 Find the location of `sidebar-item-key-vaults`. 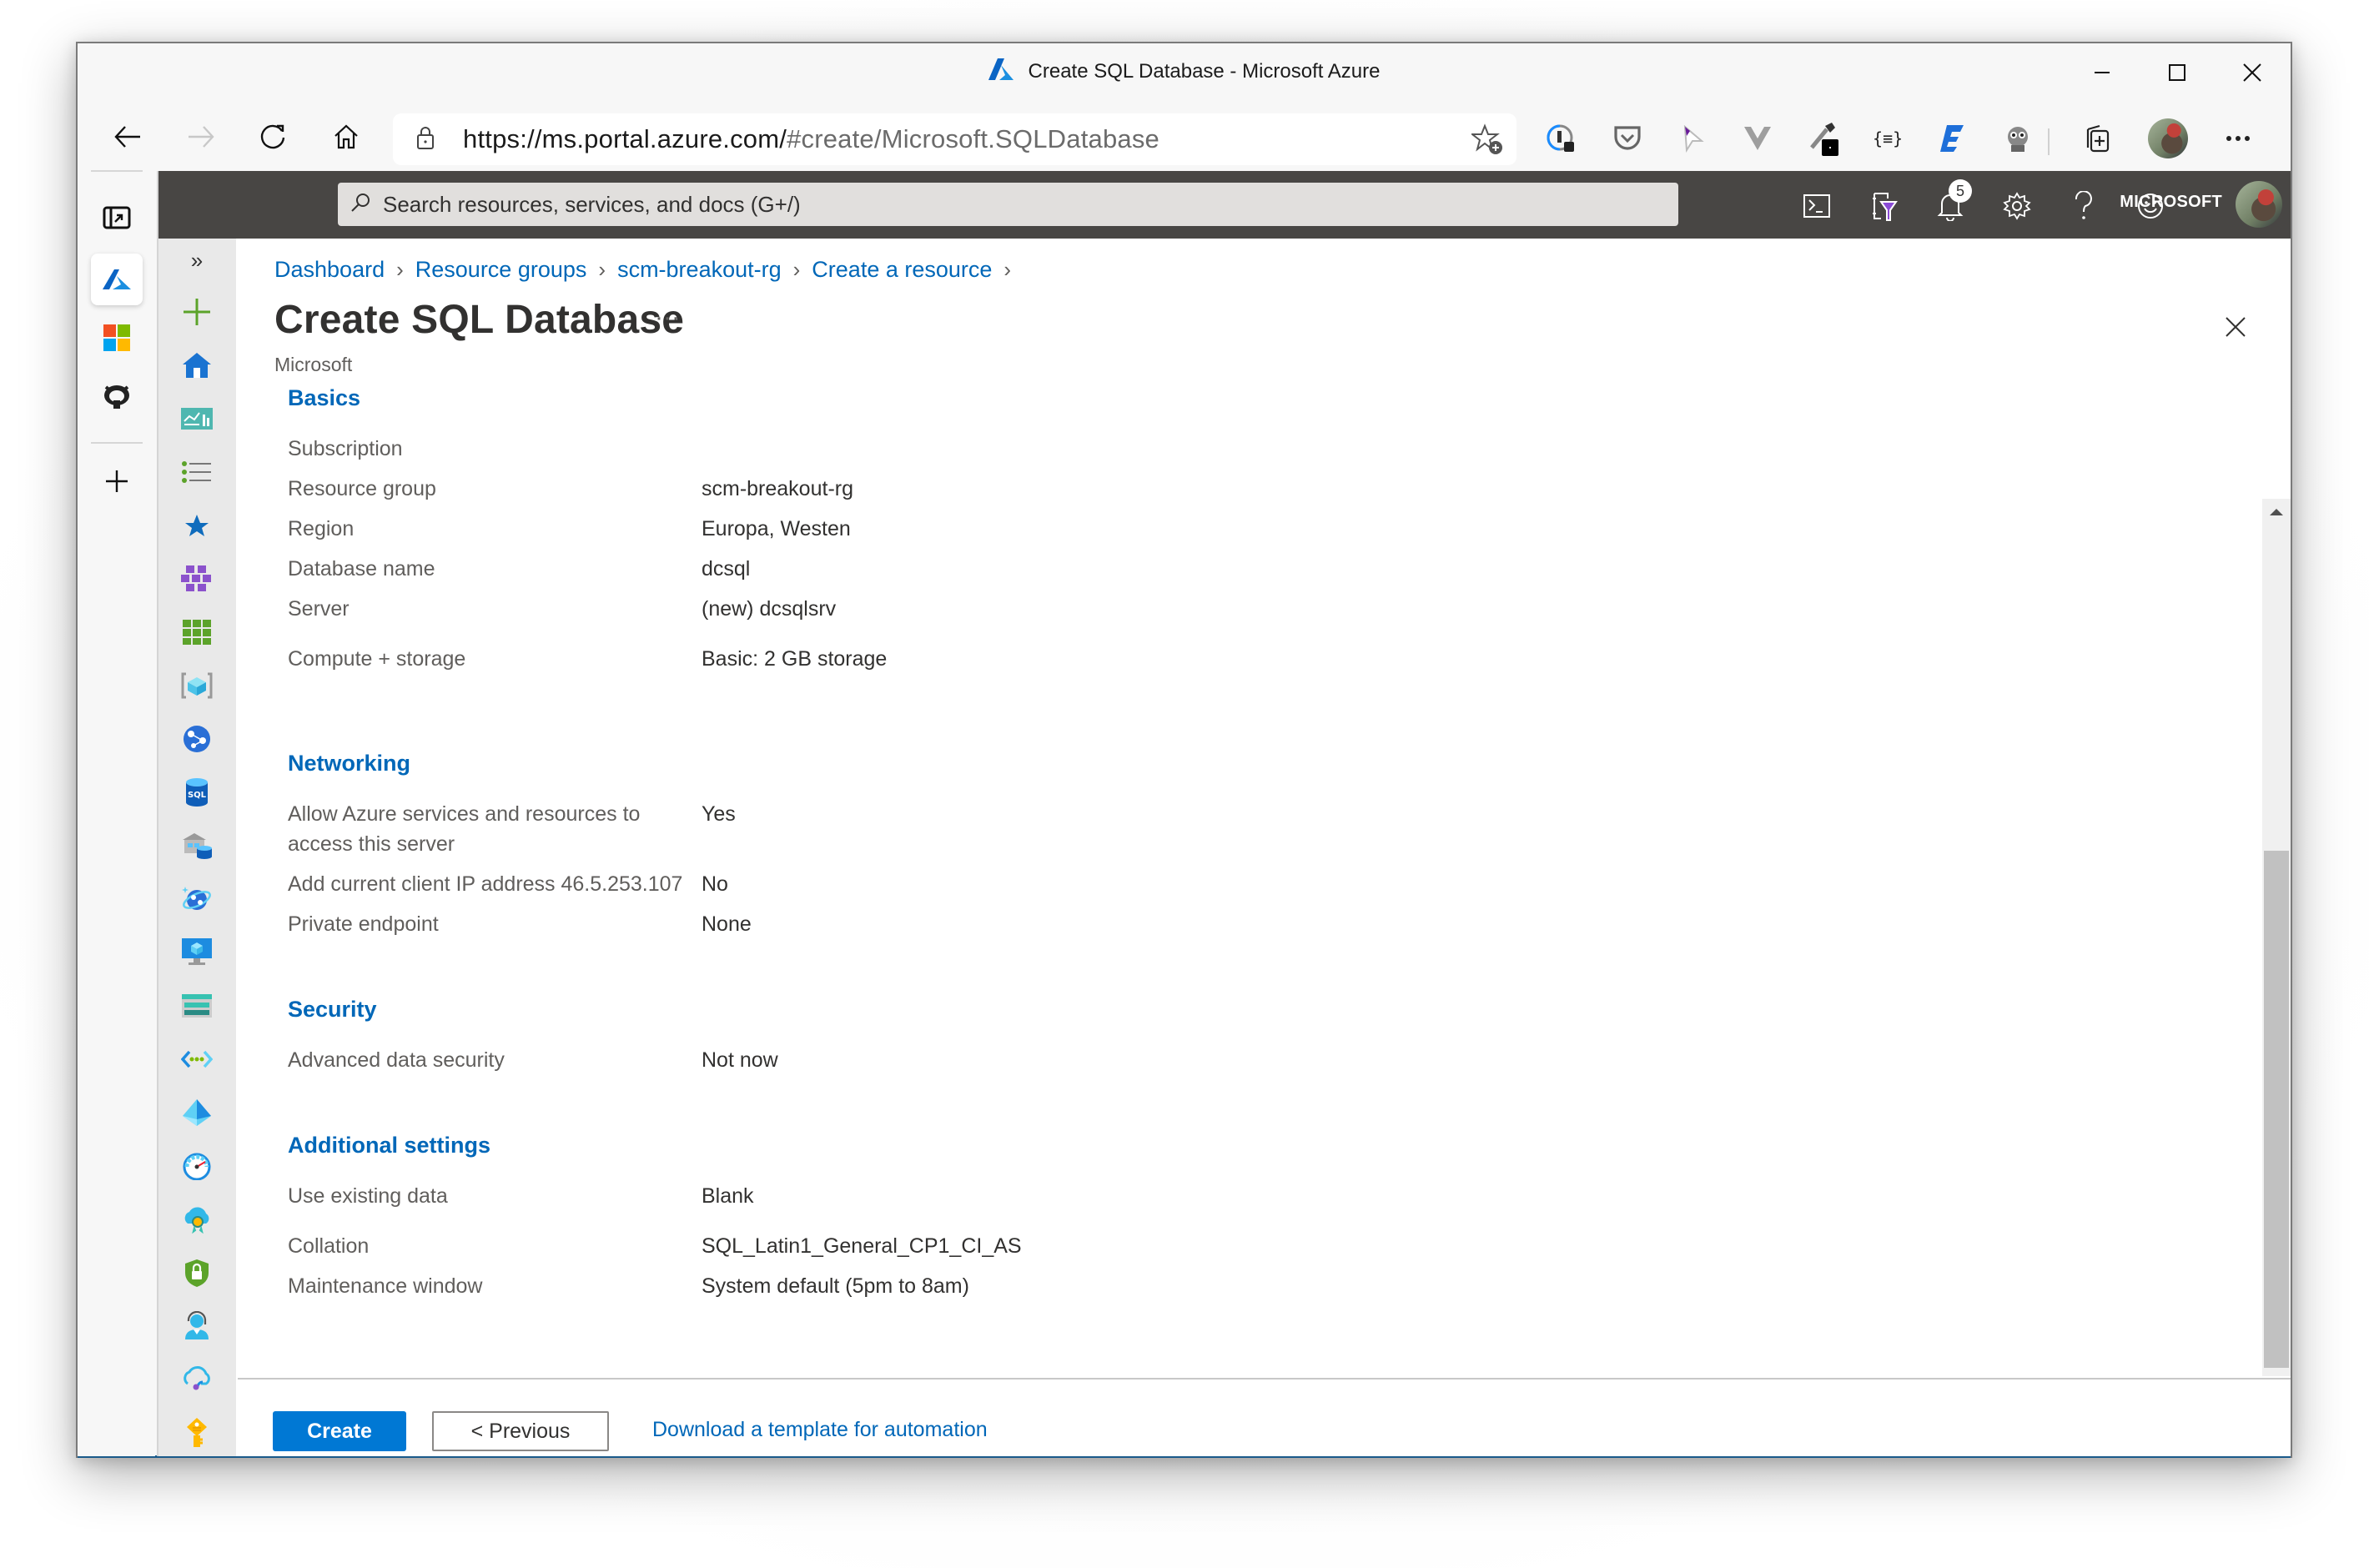

sidebar-item-key-vaults is located at coordinates (197, 1433).